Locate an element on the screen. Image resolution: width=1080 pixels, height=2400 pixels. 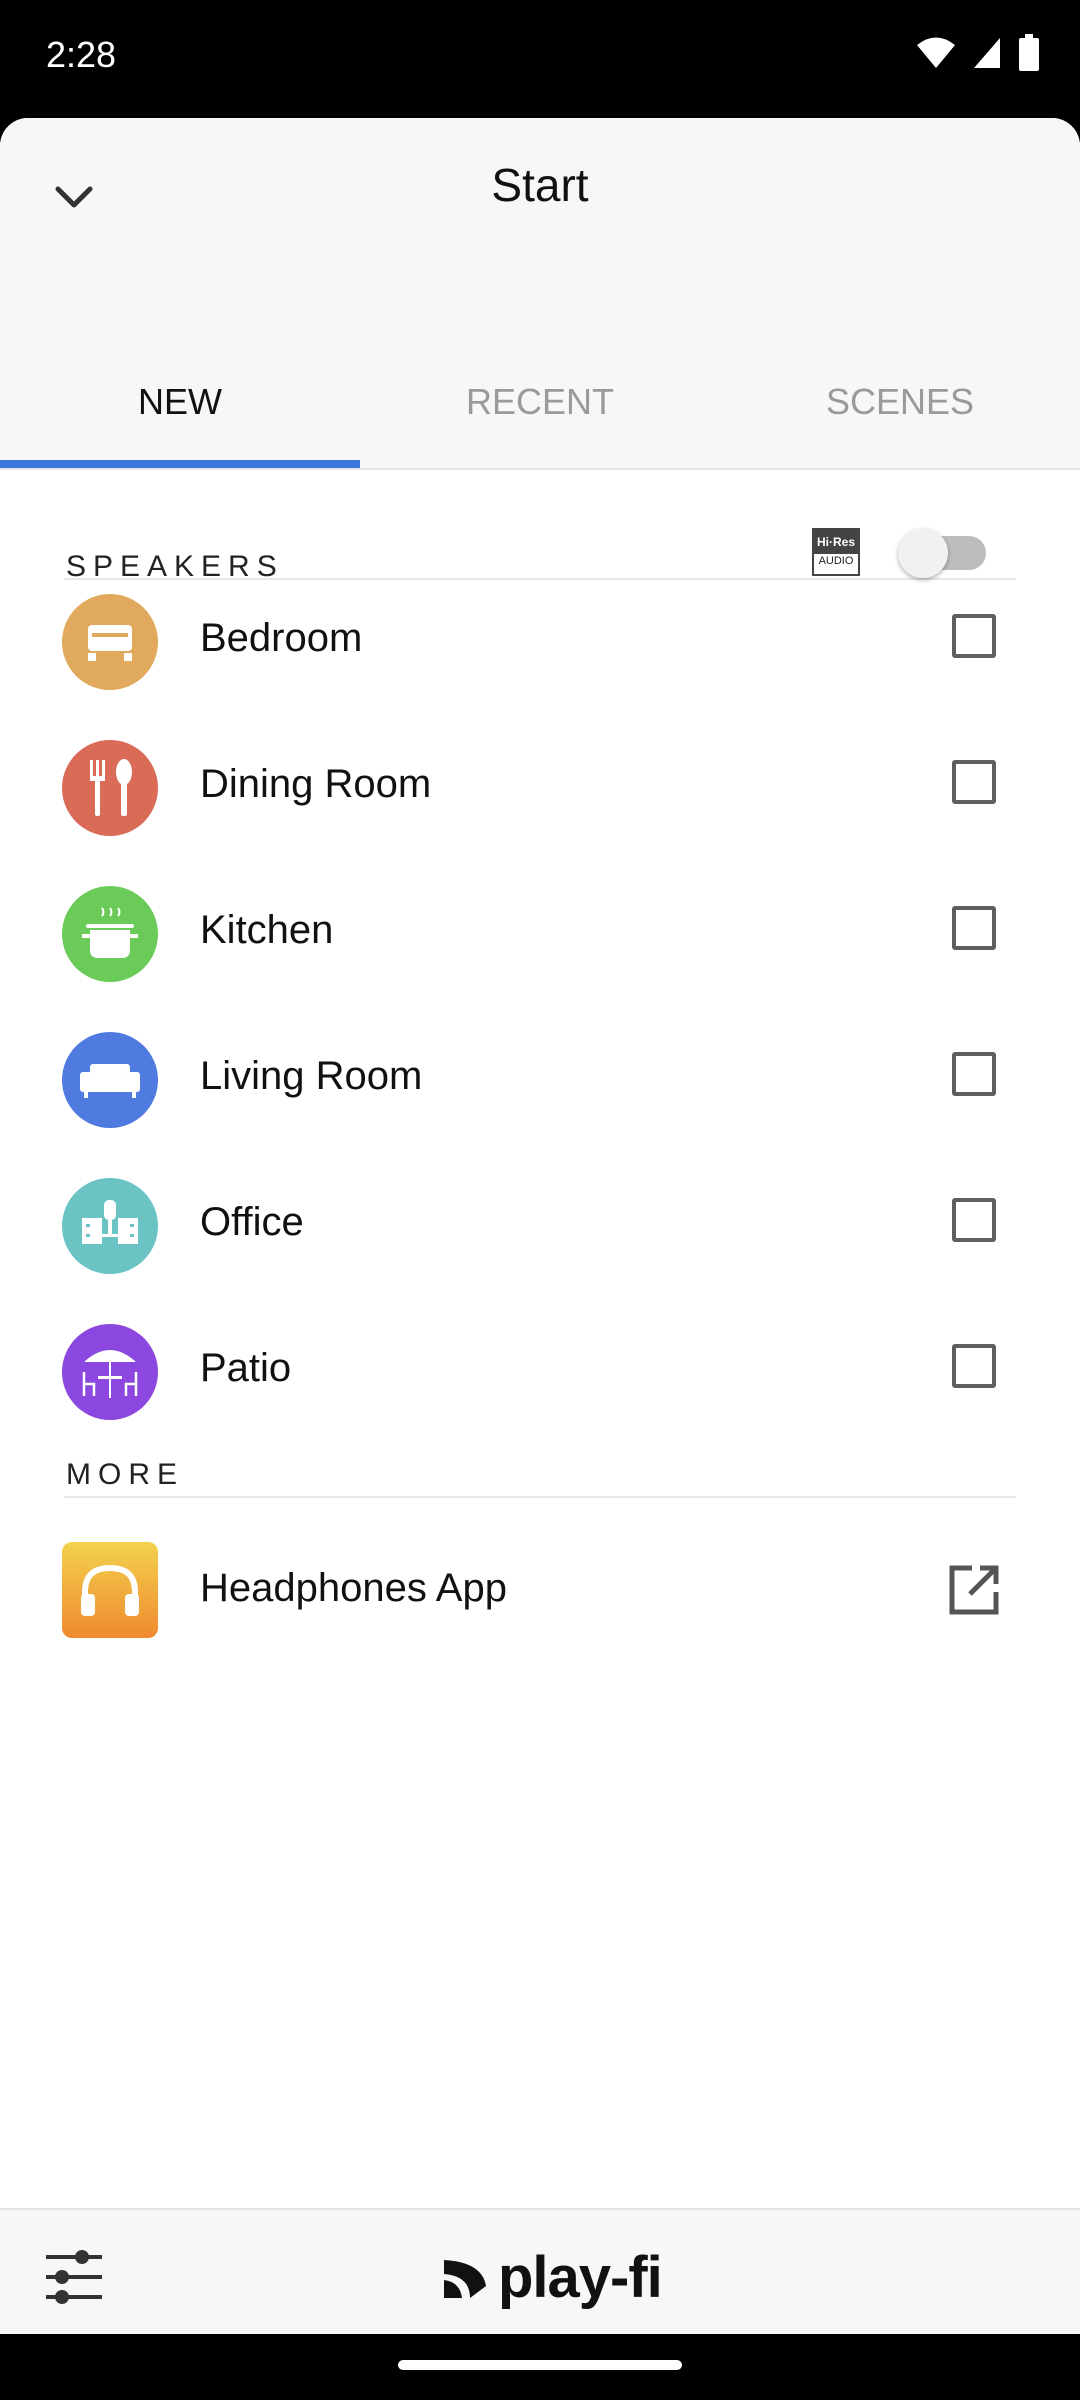
umbrella-table-icon is located at coordinates (110, 1372).